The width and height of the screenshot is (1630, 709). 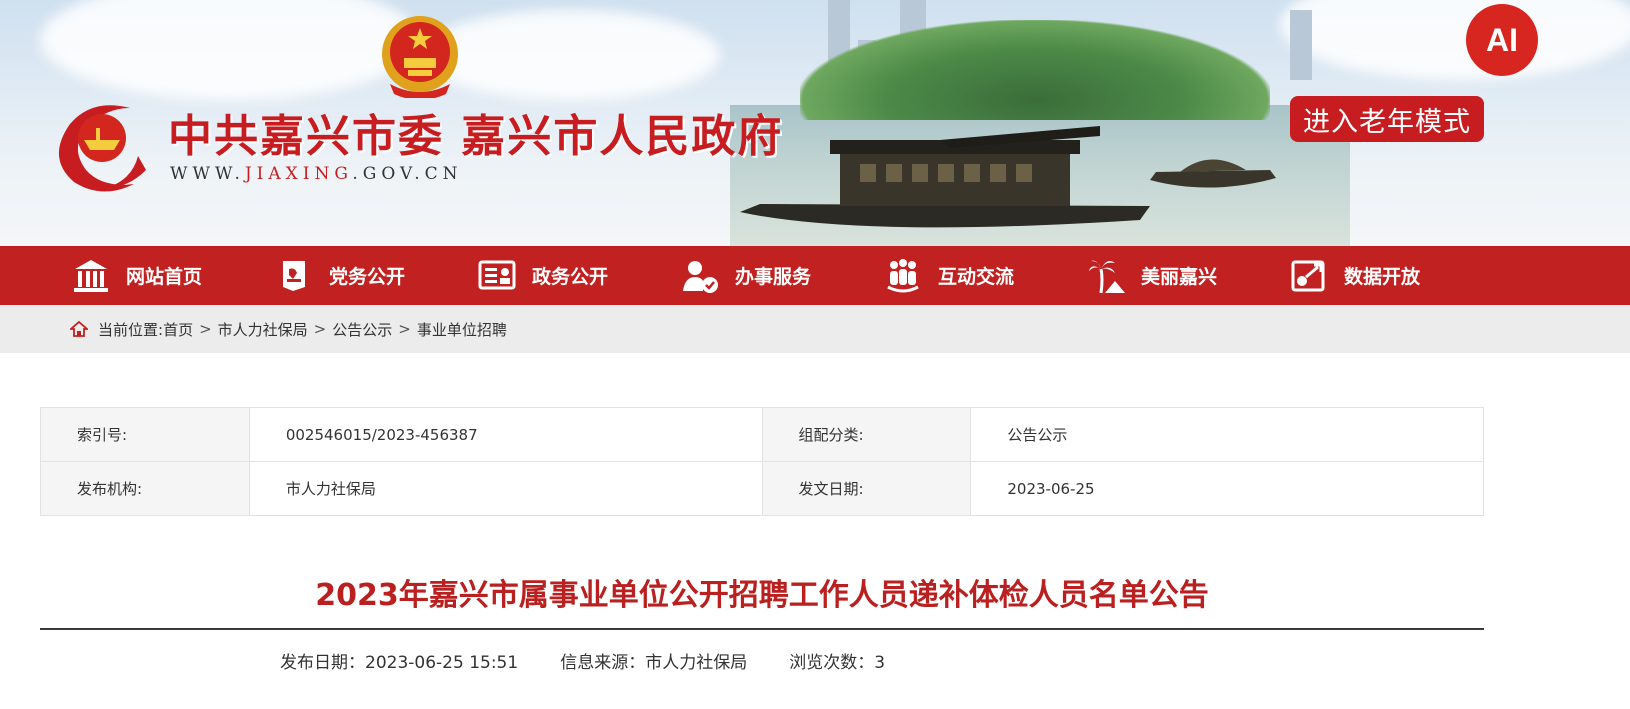 I want to click on publish-date: 发布日期：2023-06-25 15:51, so click(x=399, y=663).